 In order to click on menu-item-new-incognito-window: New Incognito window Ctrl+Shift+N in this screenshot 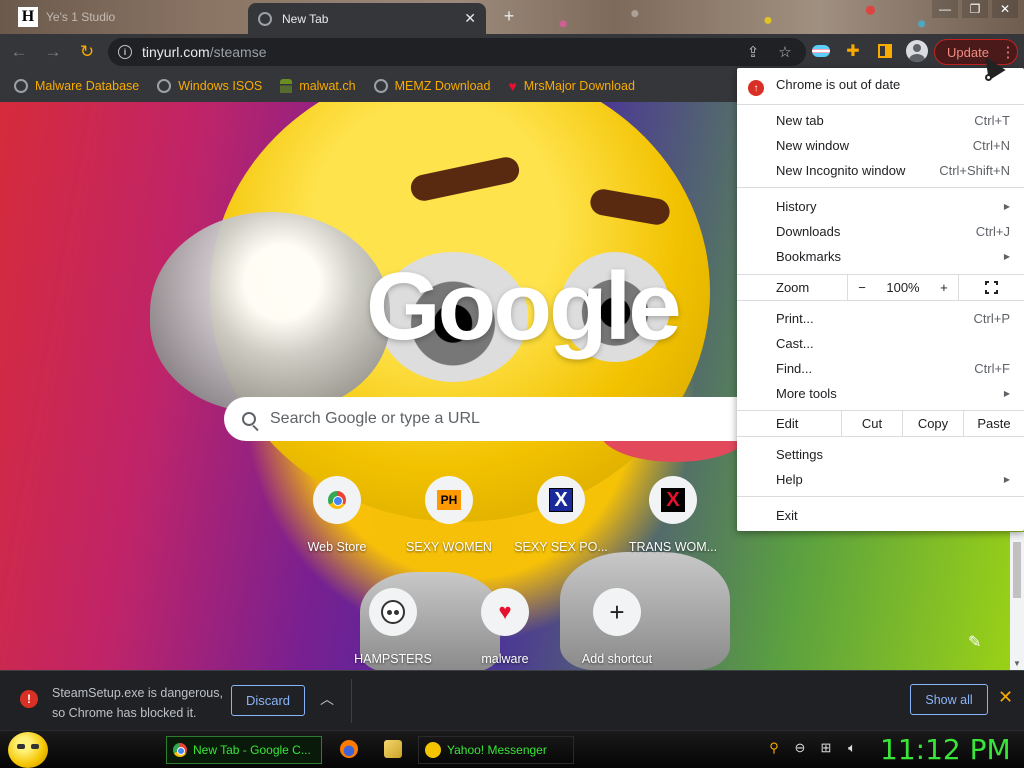, I will do `click(880, 170)`.